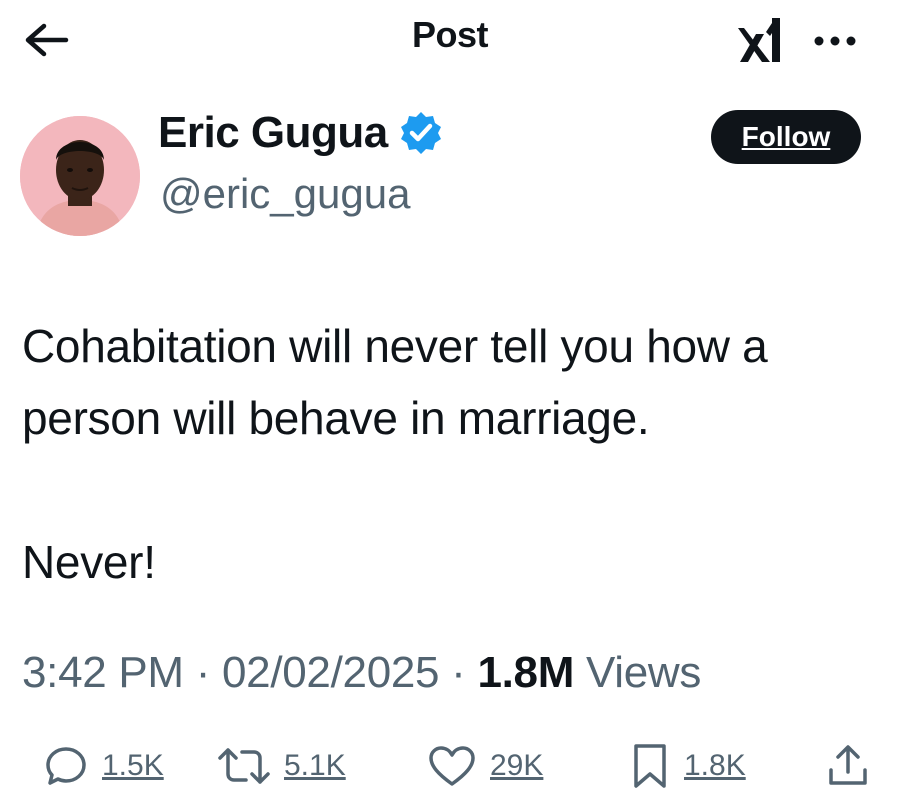 The image size is (900, 808). What do you see at coordinates (315, 765) in the screenshot?
I see `repost-count: 5.1K` at bounding box center [315, 765].